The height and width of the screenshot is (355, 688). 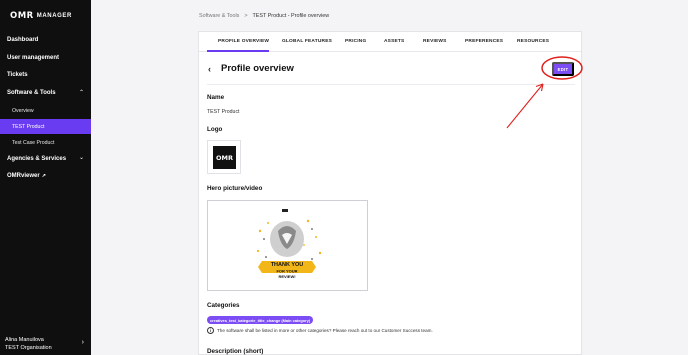 What do you see at coordinates (81, 92) in the screenshot?
I see `chevron-up-icon: ⌃` at bounding box center [81, 92].